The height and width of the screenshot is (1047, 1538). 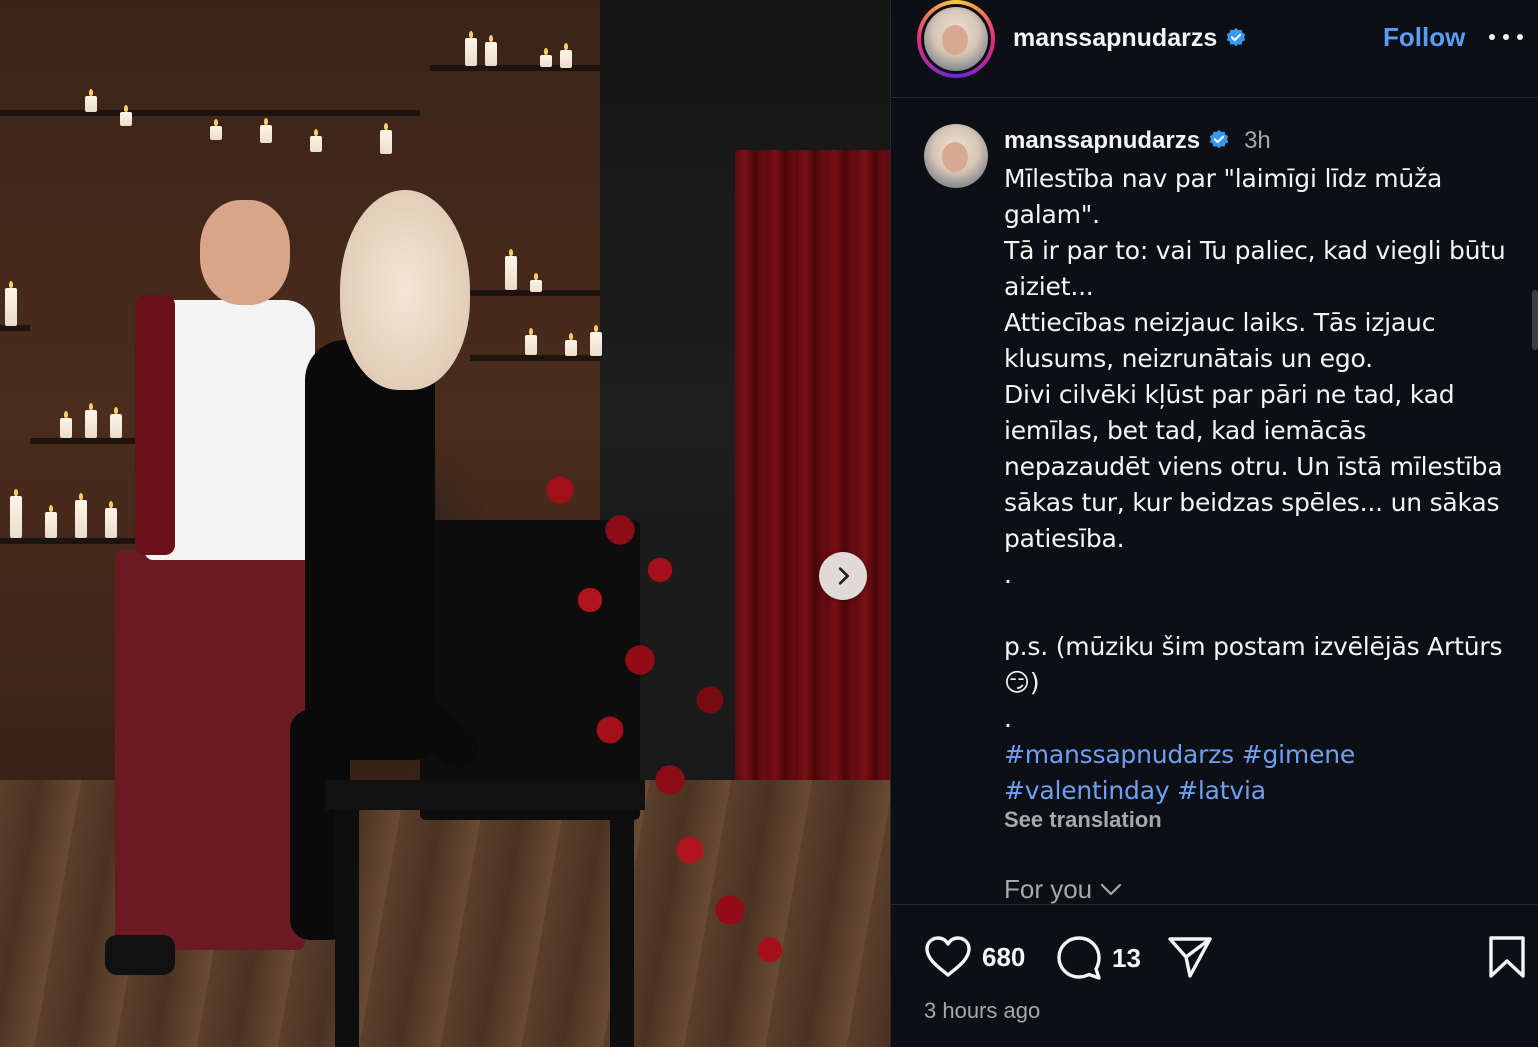 I want to click on caption-username: manssapnudarzs, so click(x=1102, y=140).